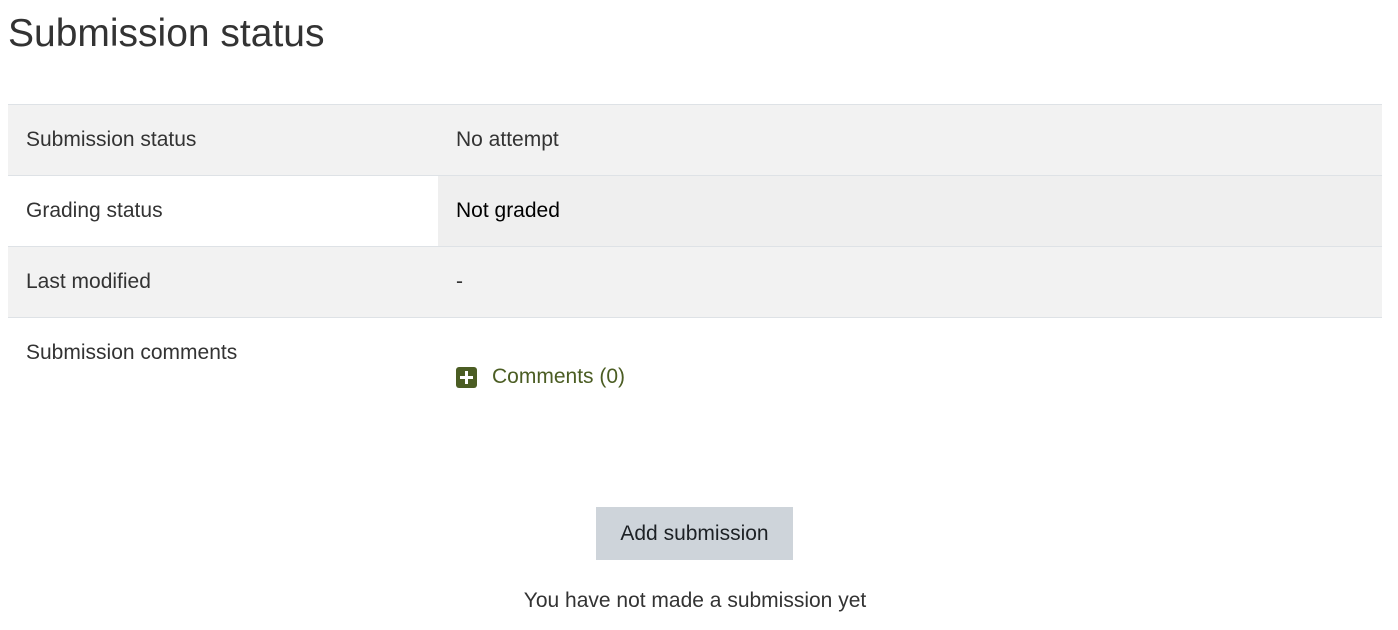 This screenshot has height=630, width=1398. I want to click on row-label-cell: Submission status, so click(223, 140).